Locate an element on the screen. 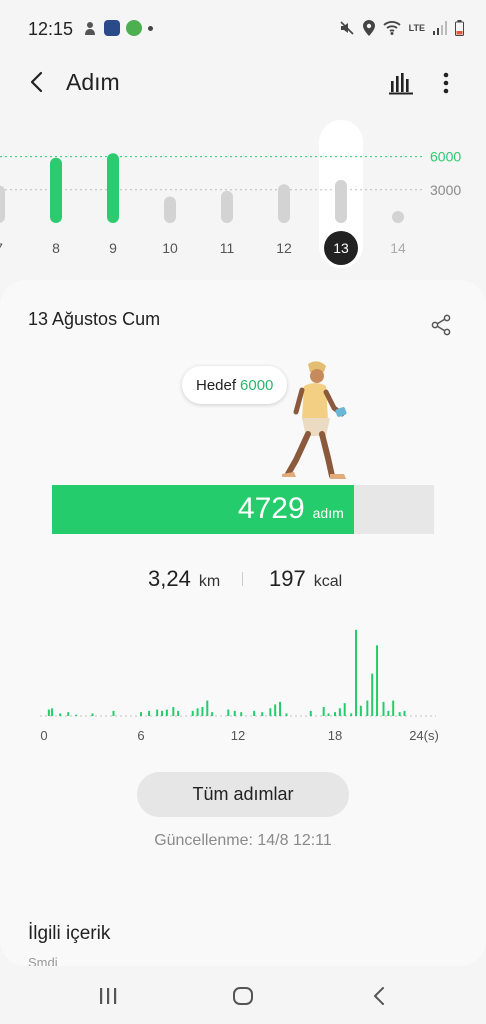  recent-apps-icon is located at coordinates (108, 996).